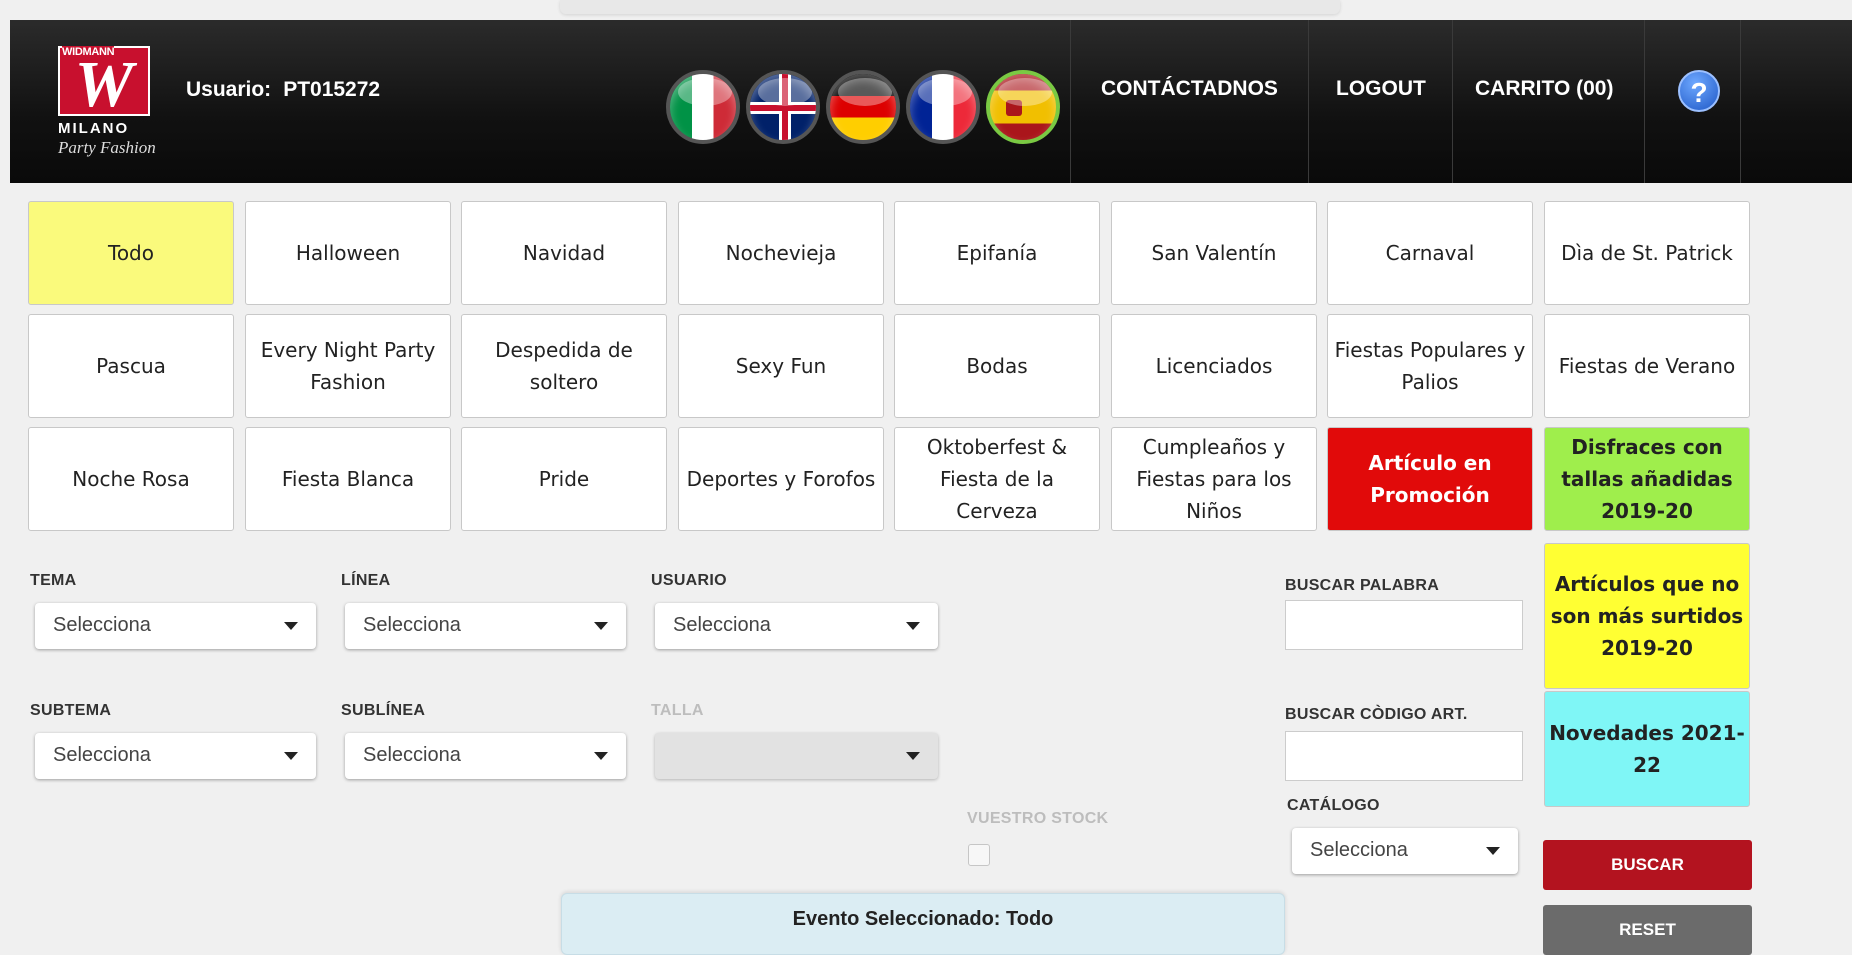  What do you see at coordinates (863, 107) in the screenshot?
I see `flag-germany-icon` at bounding box center [863, 107].